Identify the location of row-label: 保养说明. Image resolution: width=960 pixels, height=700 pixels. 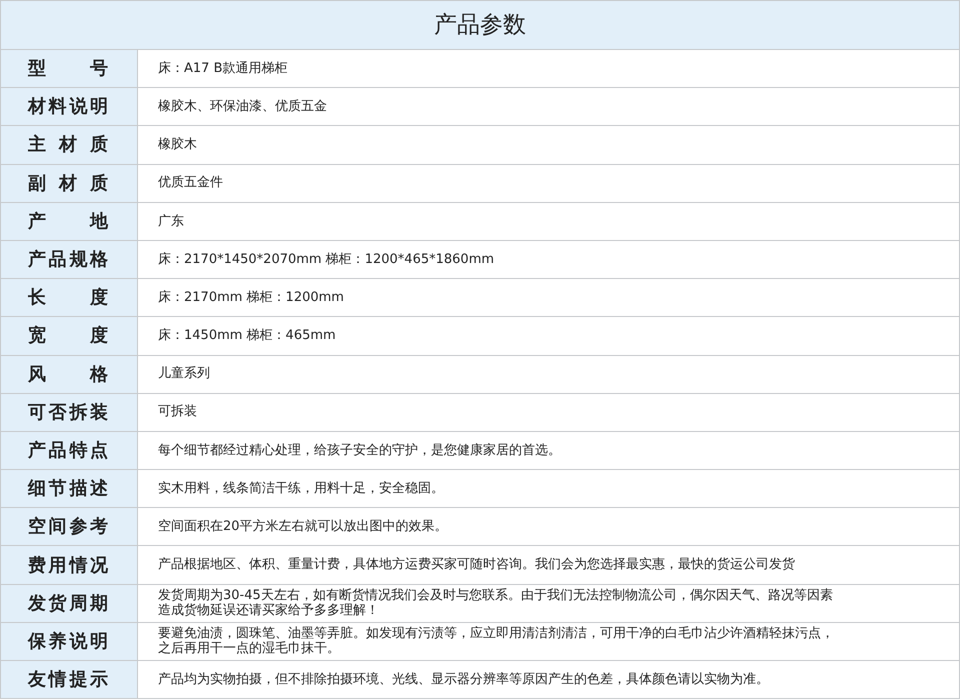
(68, 642).